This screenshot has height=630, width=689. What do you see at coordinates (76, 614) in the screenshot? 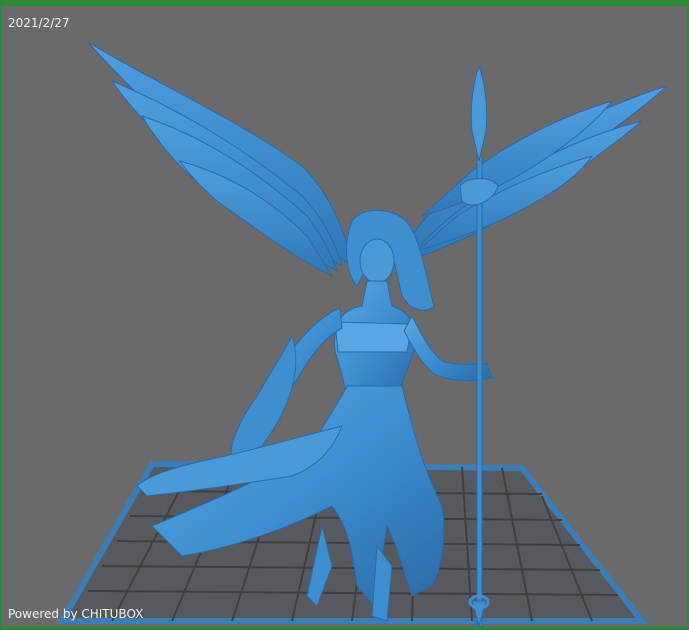
I see `powered-by-label: Powered by CHITUBOX` at bounding box center [76, 614].